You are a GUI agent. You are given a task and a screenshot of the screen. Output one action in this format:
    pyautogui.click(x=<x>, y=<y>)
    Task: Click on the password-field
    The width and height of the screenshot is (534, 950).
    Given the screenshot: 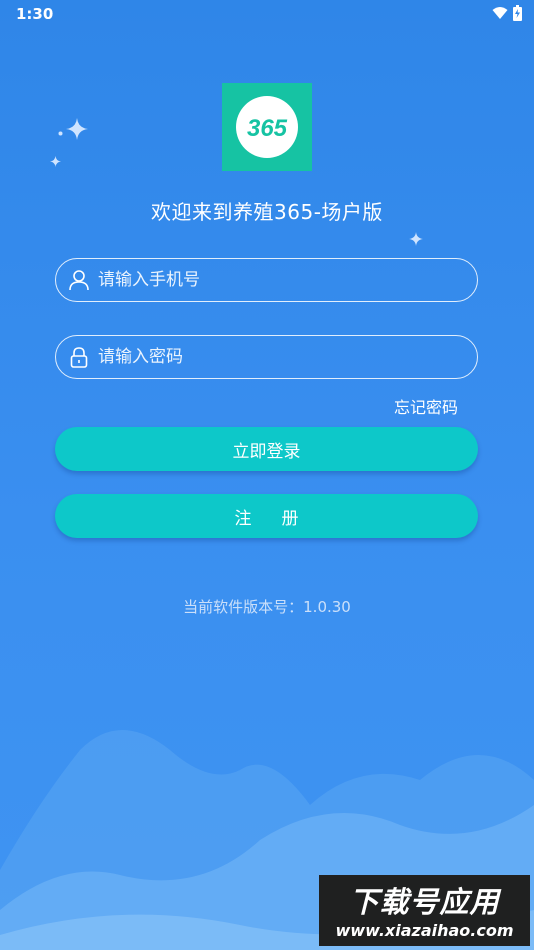 What is the action you would take?
    pyautogui.click(x=266, y=357)
    